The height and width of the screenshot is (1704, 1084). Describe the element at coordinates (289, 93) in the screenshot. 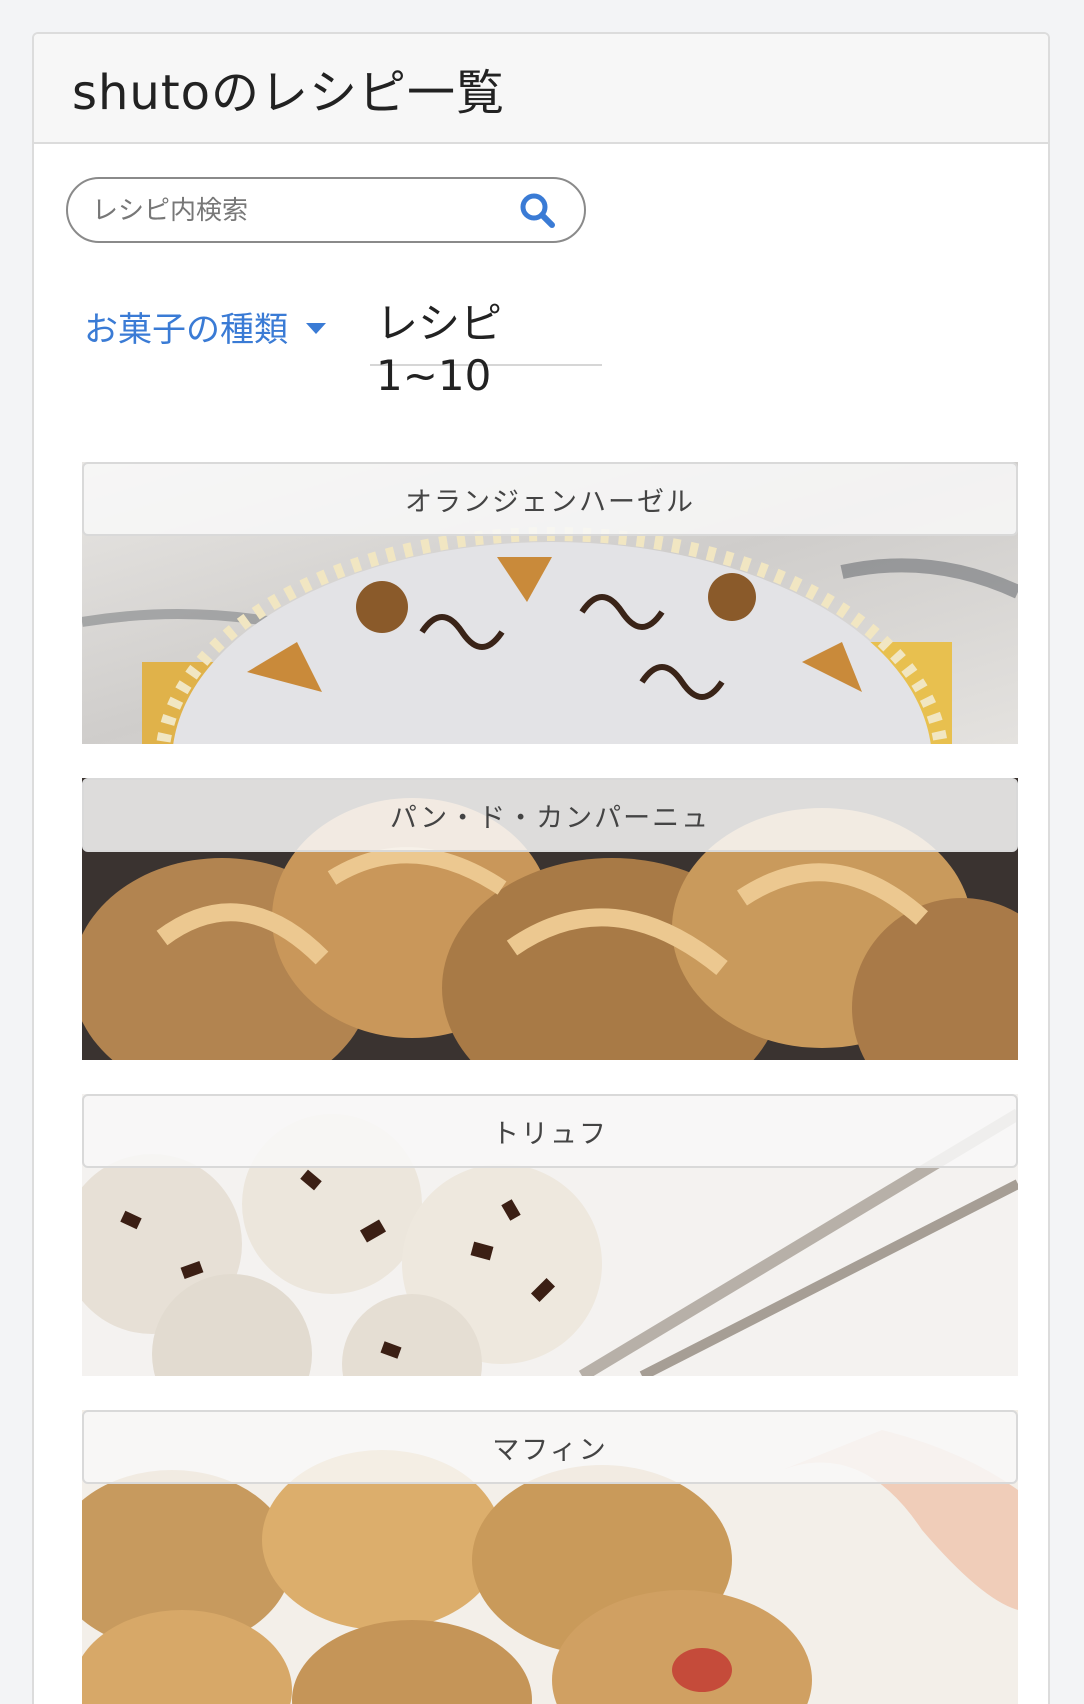

I see `page-title: shutoのレシピ一覧` at that location.